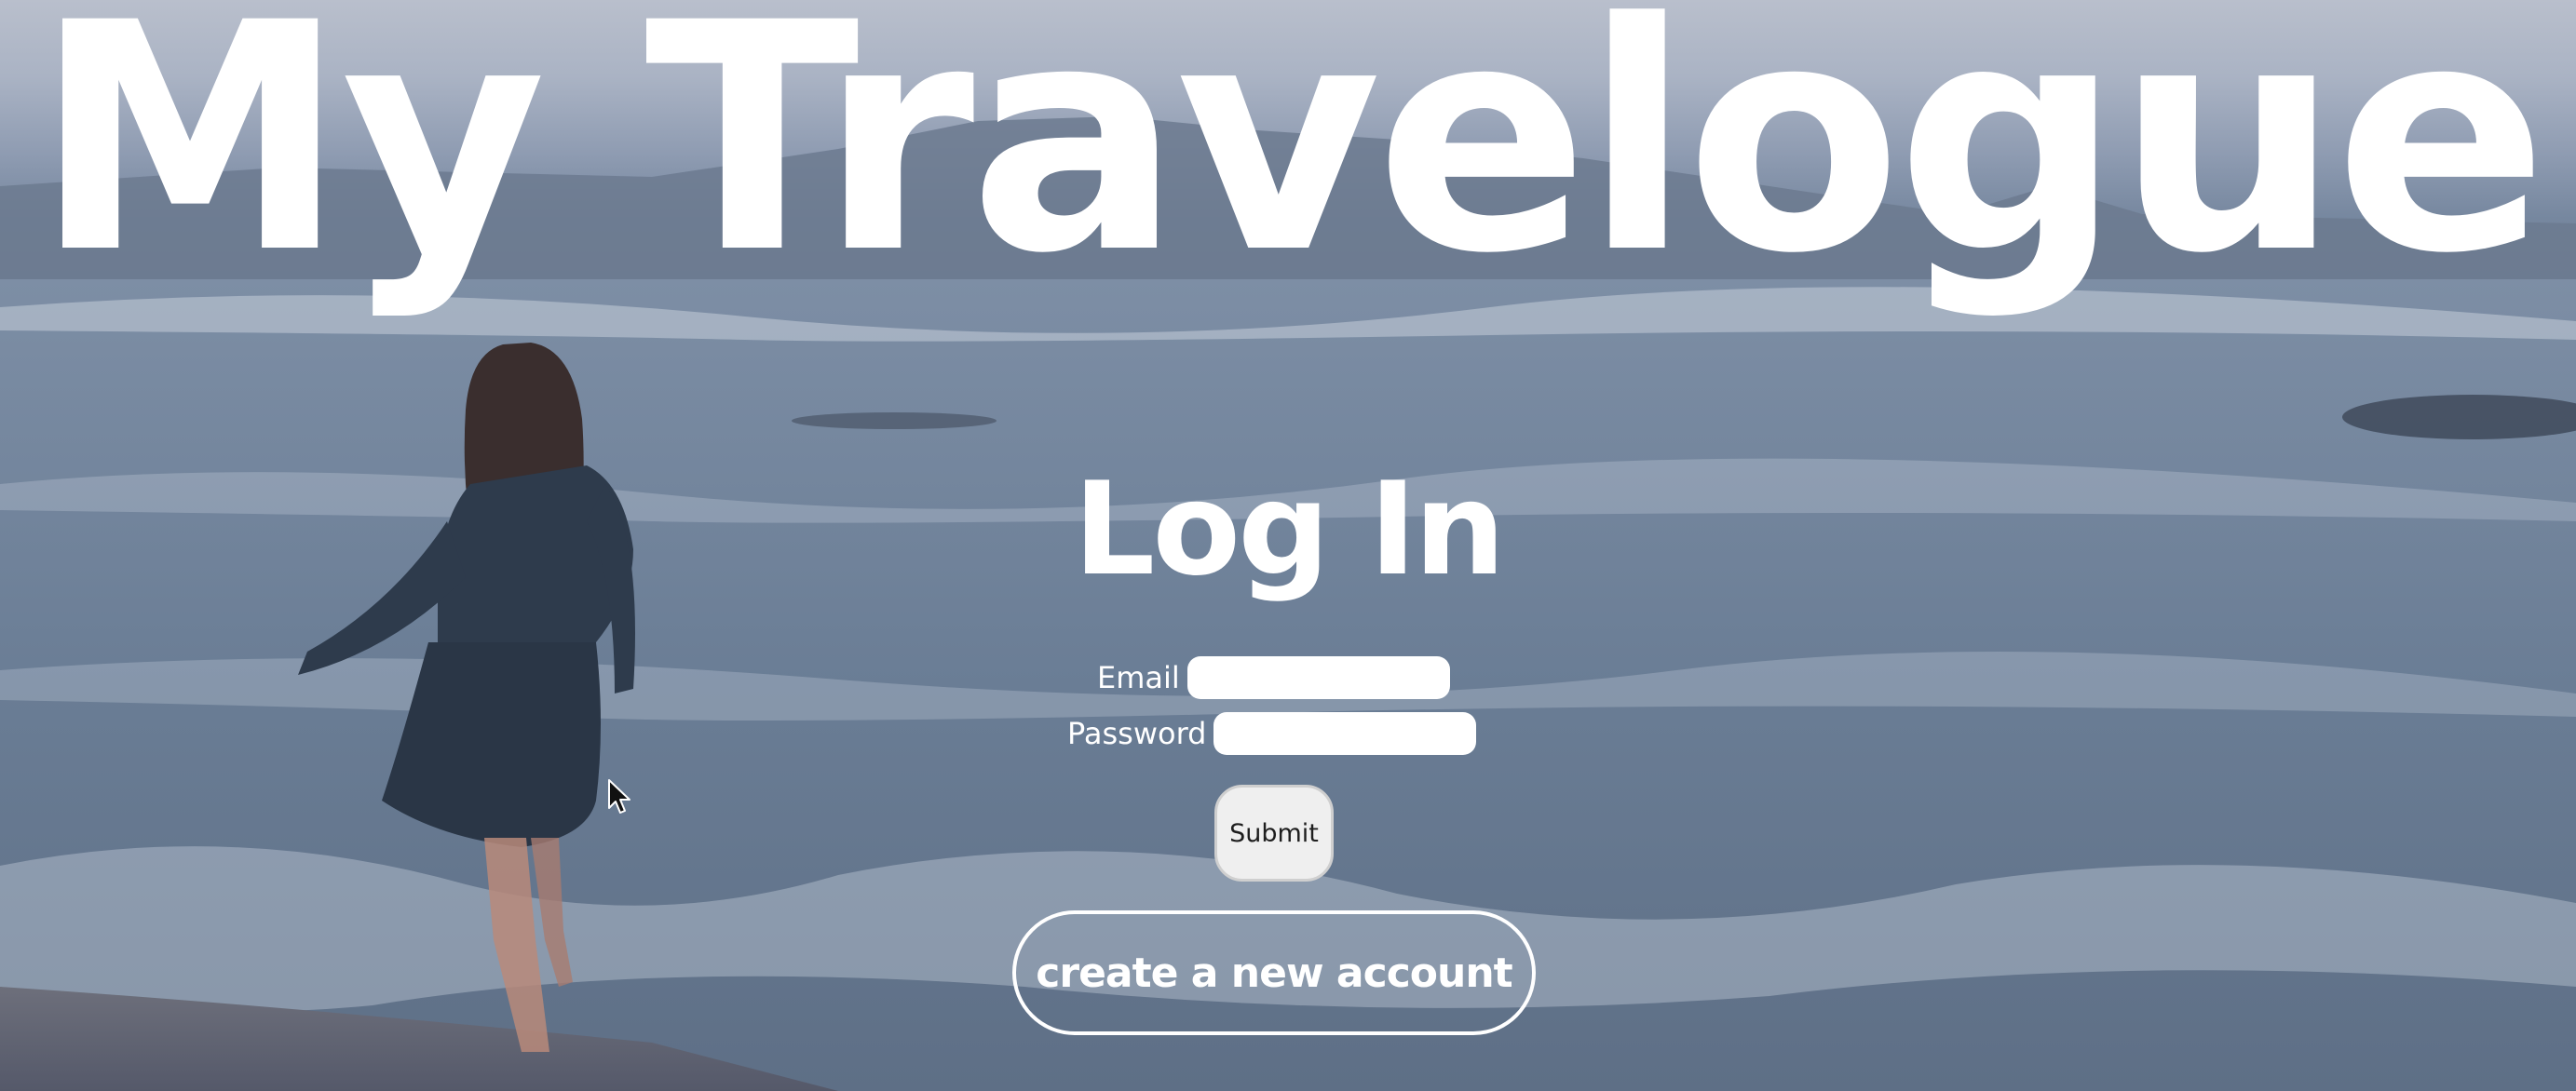 The height and width of the screenshot is (1091, 2576). What do you see at coordinates (1318, 677) in the screenshot?
I see `email-input` at bounding box center [1318, 677].